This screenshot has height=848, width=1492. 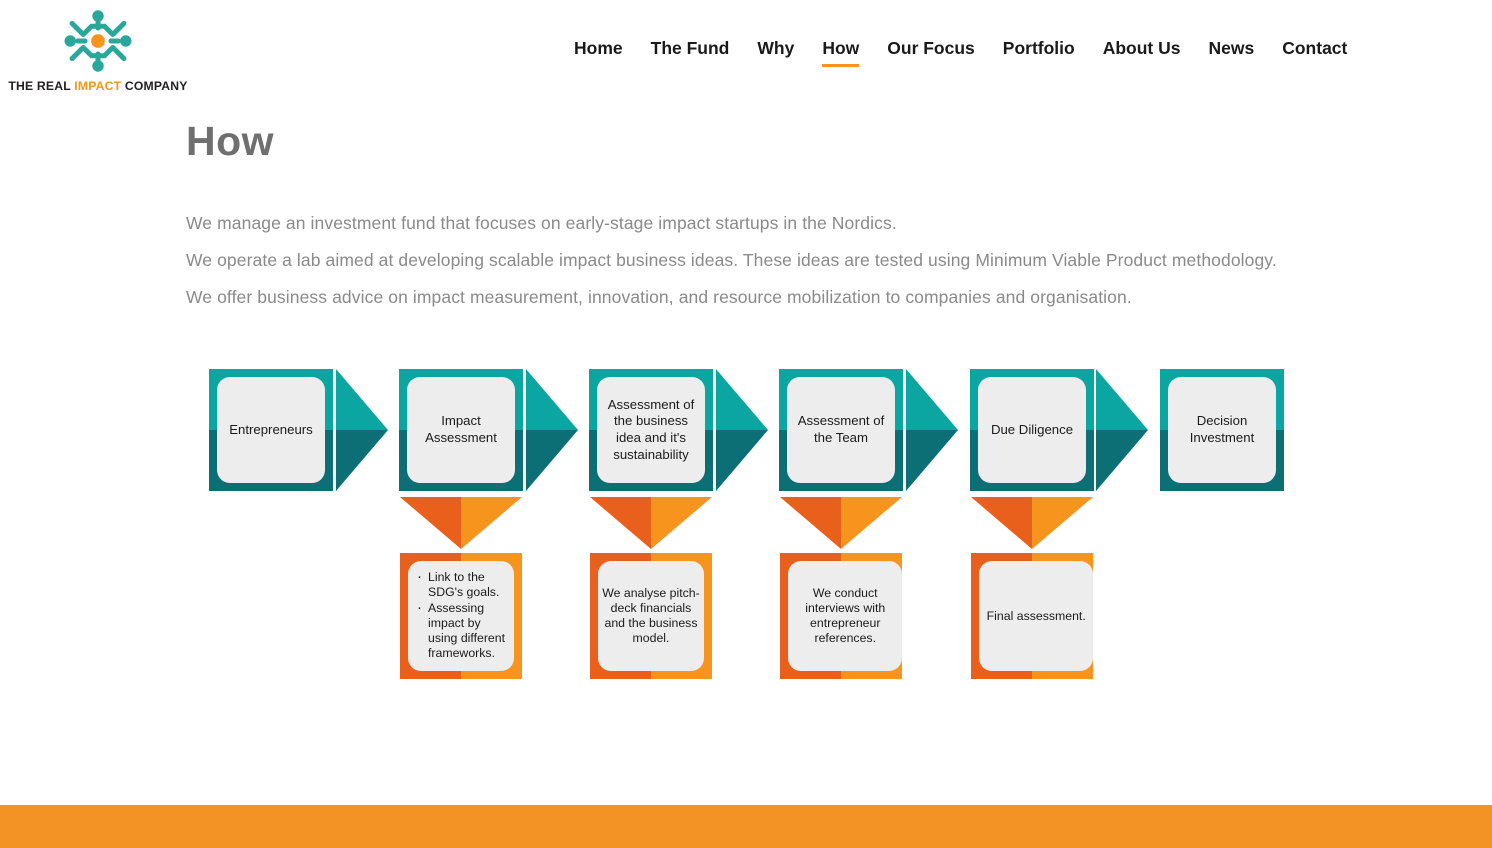 I want to click on page-title: How, so click(x=230, y=141).